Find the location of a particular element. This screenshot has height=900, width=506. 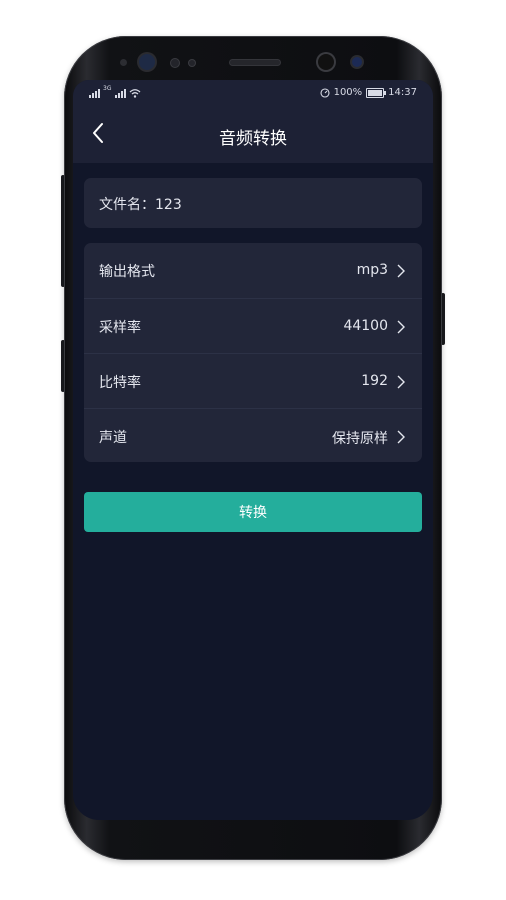

network-type-label: 3G is located at coordinates (107, 88).